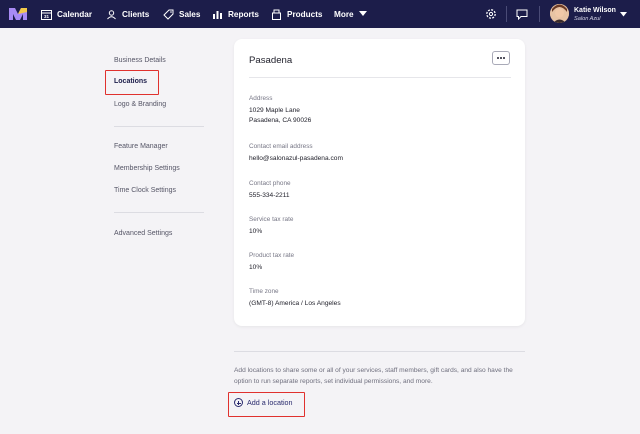  I want to click on nav-more: More, so click(350, 14).